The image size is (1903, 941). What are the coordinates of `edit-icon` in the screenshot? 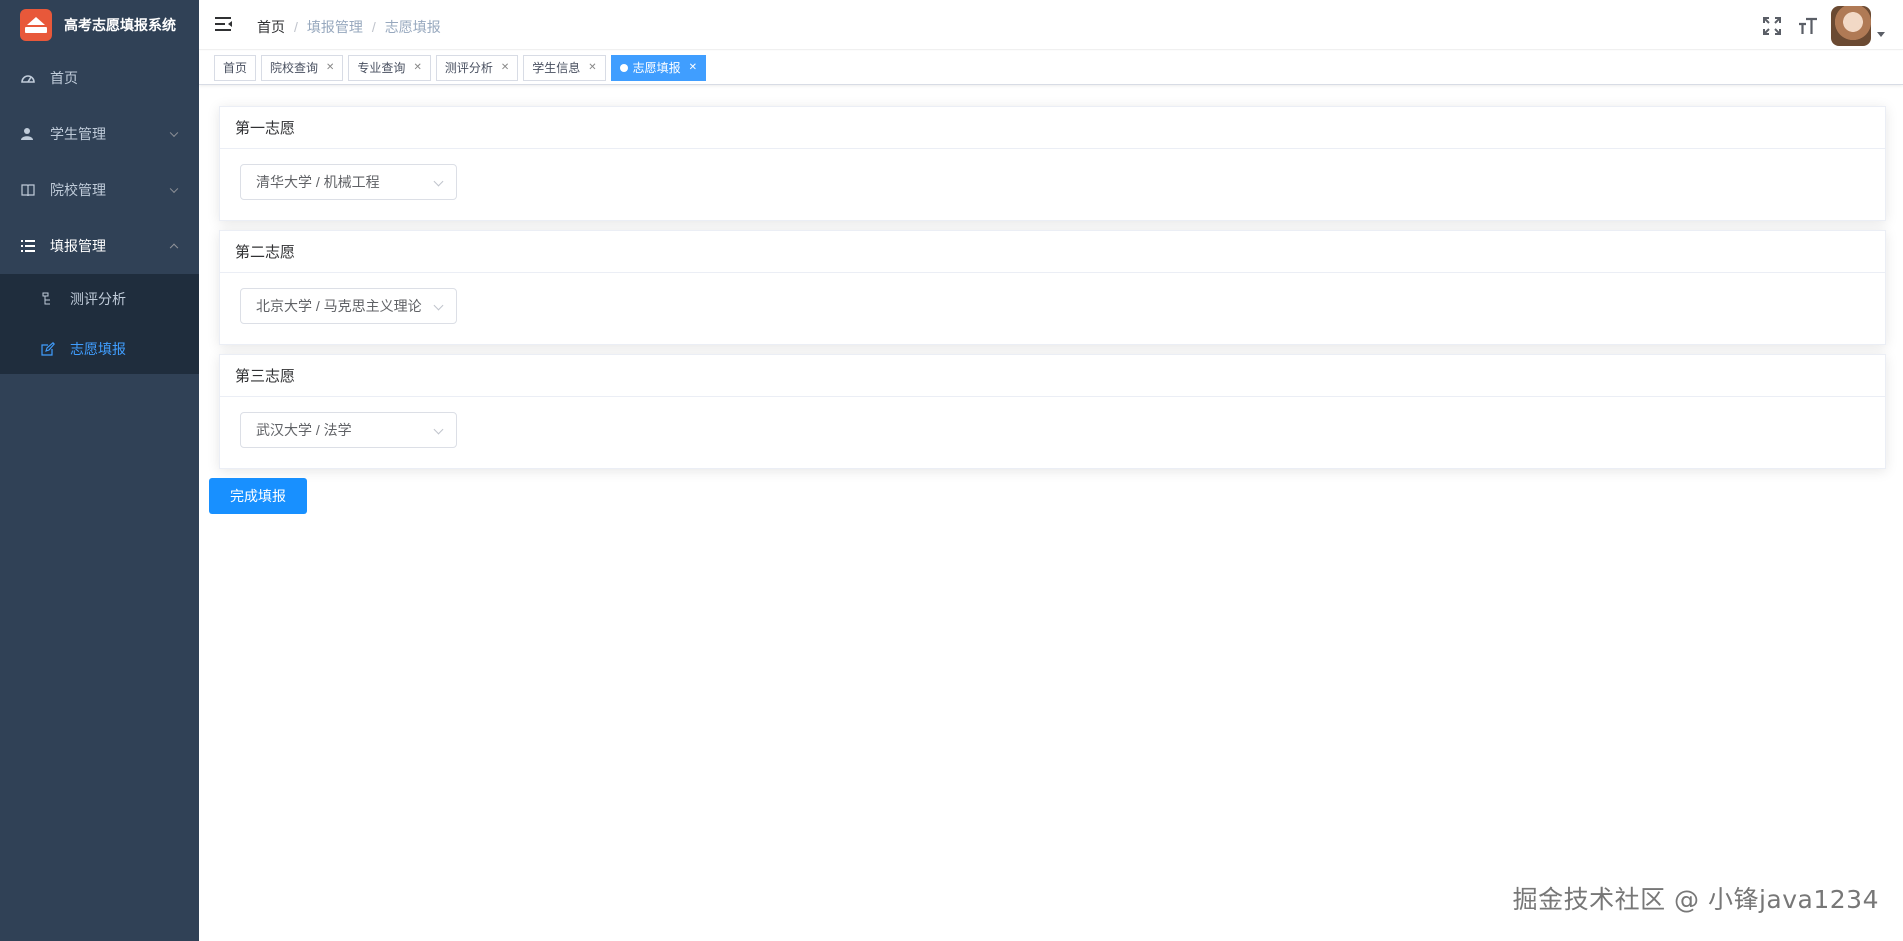 It's located at (48, 349).